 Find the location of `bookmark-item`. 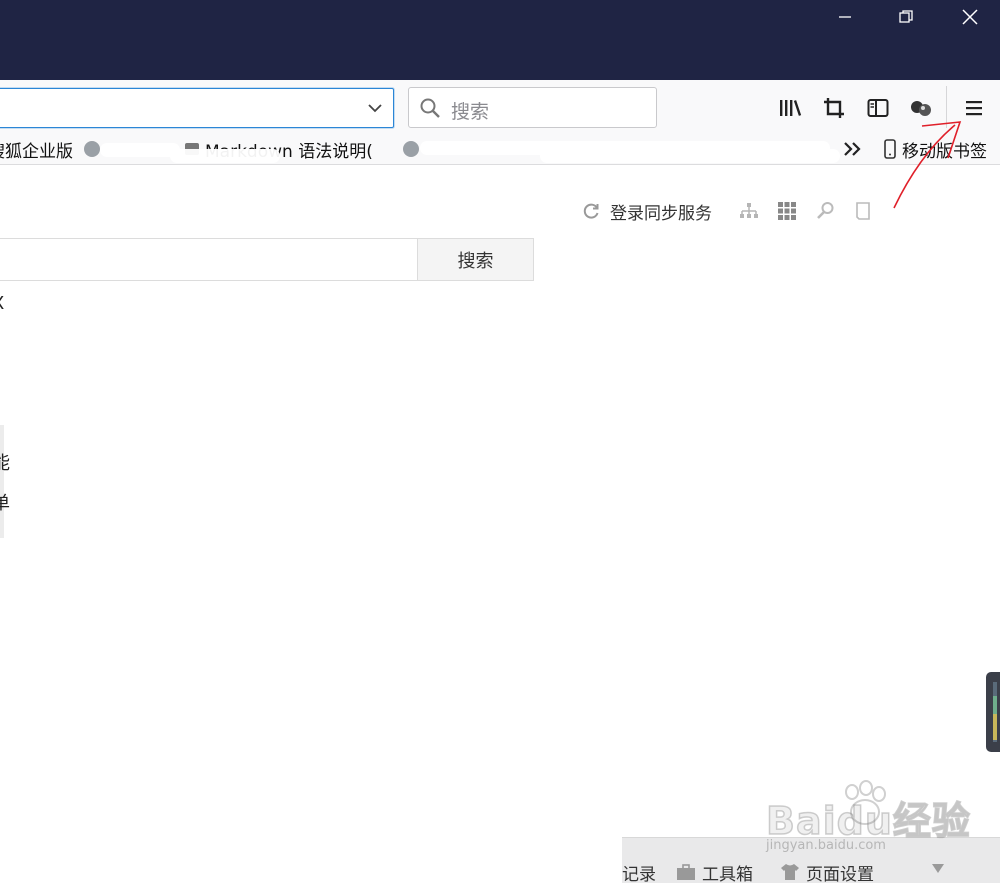

bookmark-item is located at coordinates (92, 149).